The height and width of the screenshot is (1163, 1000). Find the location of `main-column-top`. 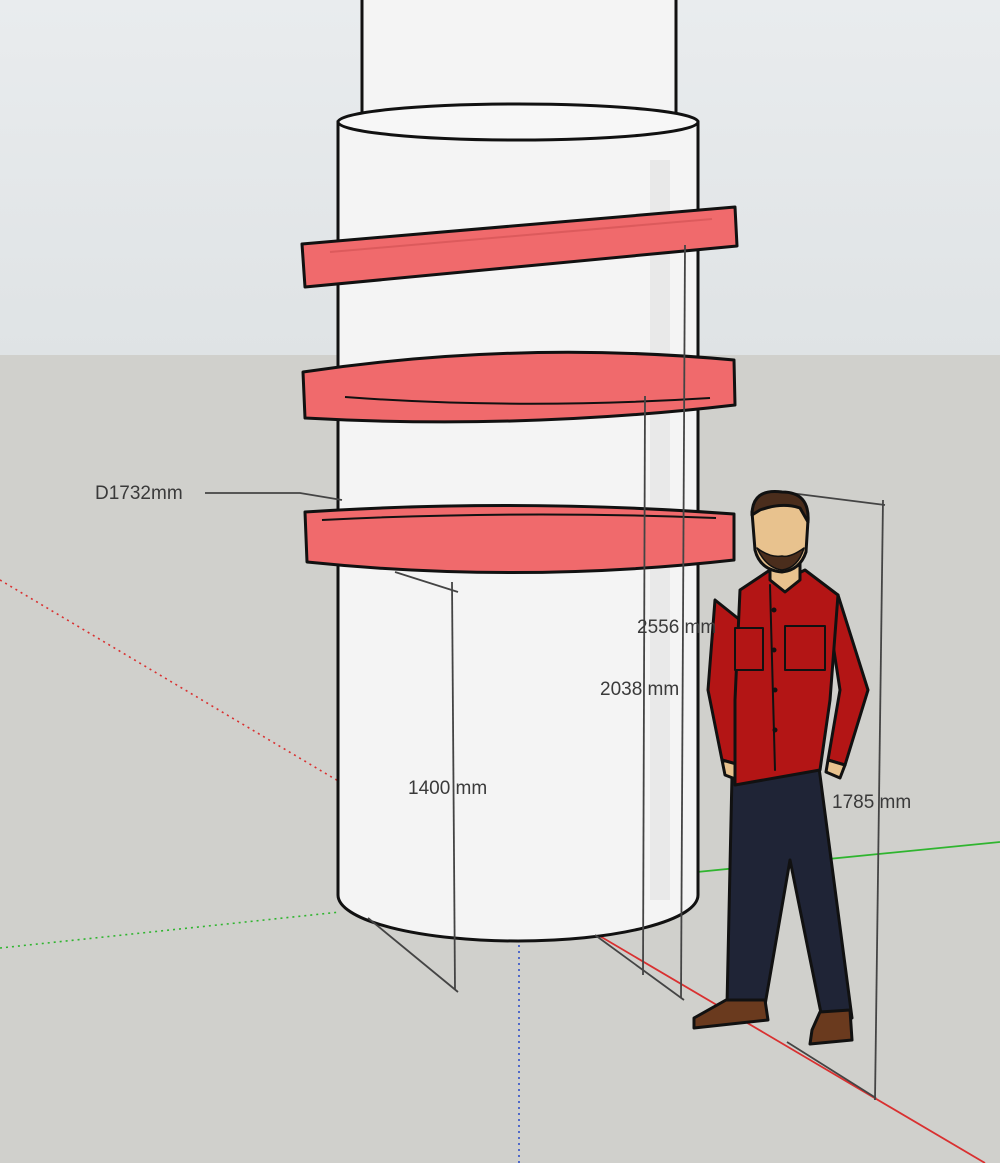

main-column-top is located at coordinates (518, 122).